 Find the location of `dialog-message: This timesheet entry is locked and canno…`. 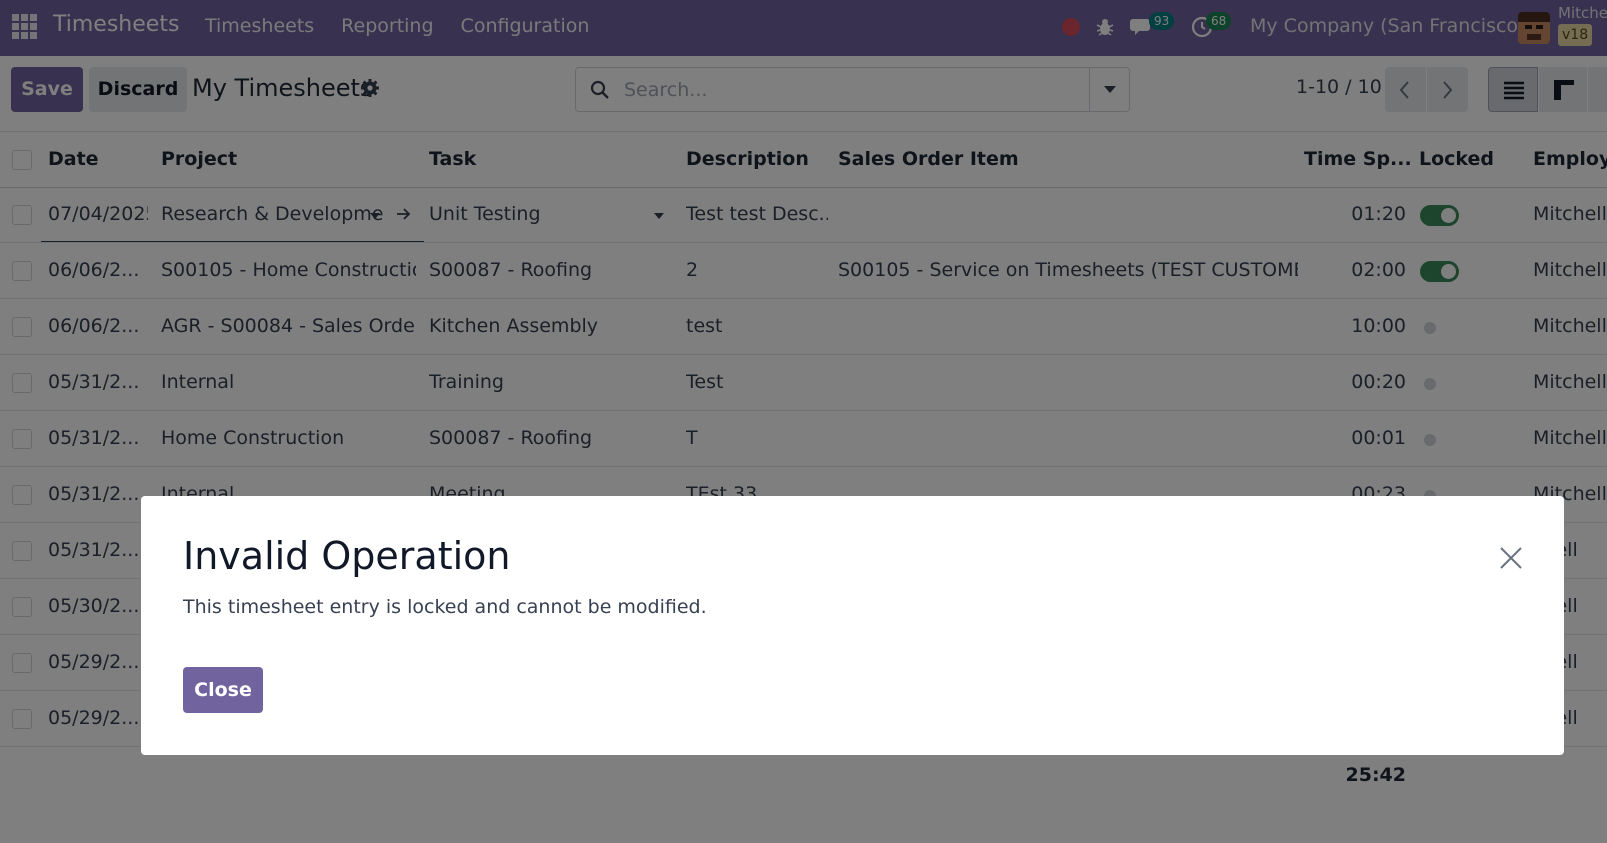

dialog-message: This timesheet entry is locked and canno… is located at coordinates (445, 607).